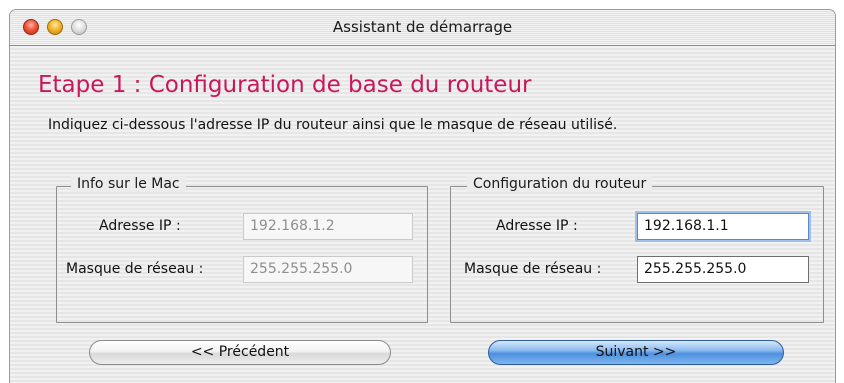 This screenshot has height=383, width=844. What do you see at coordinates (537, 226) in the screenshot?
I see `router-ip-label: Adresse IP :` at bounding box center [537, 226].